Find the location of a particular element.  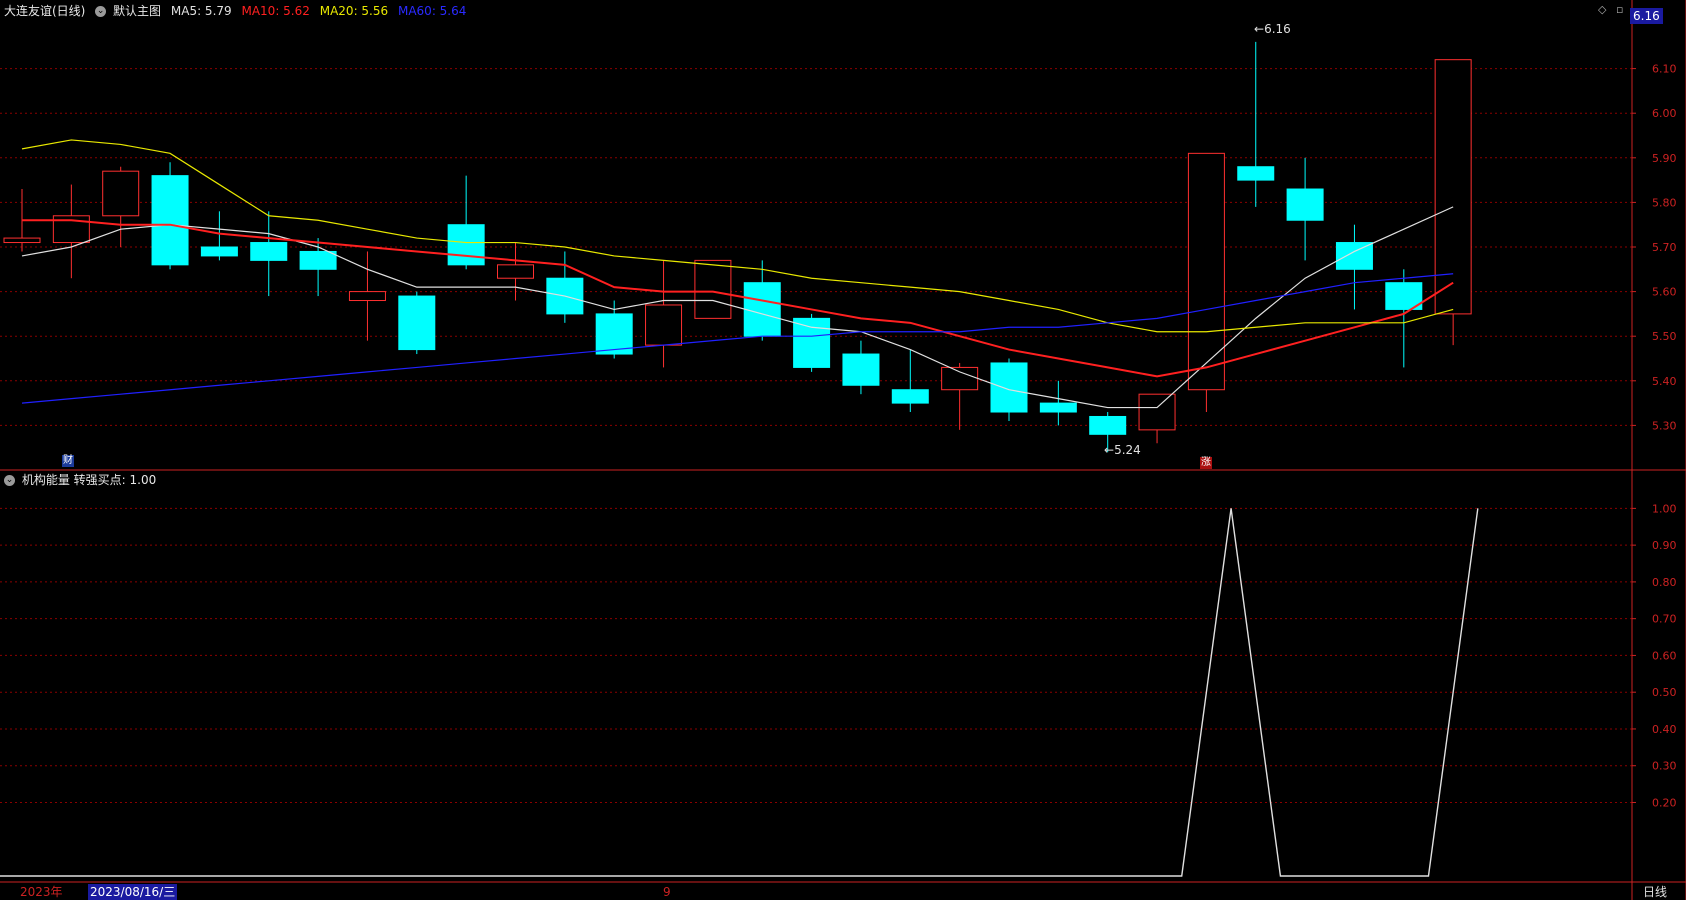

high-price-annotation: ←6.16 is located at coordinates (1272, 29).